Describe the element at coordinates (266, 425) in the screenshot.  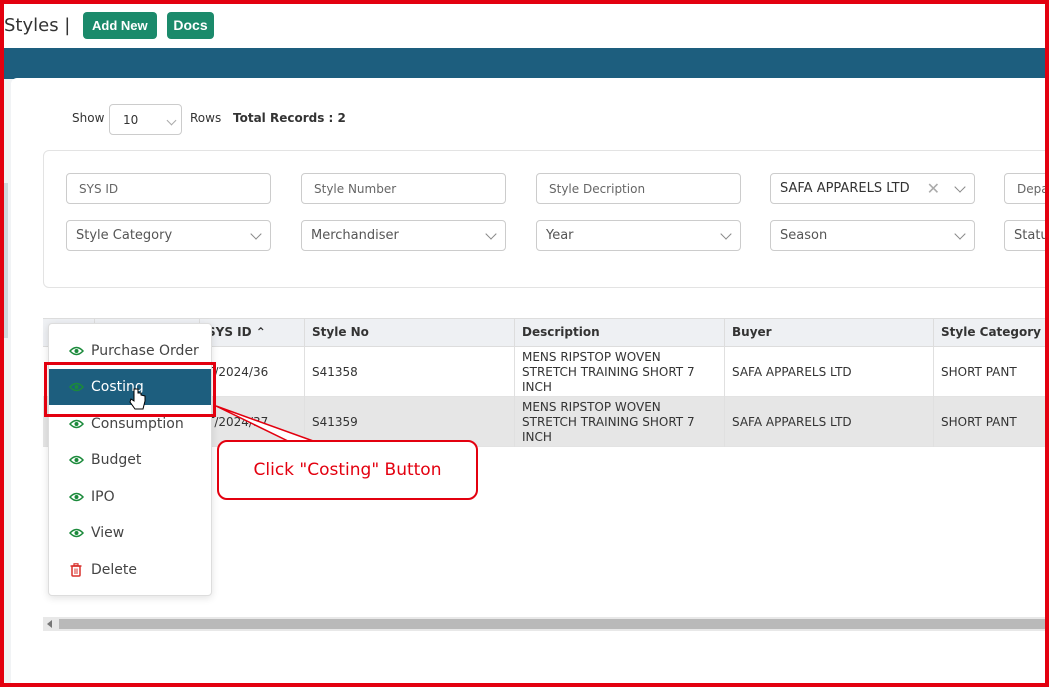
I see `annotation-pointer` at that location.